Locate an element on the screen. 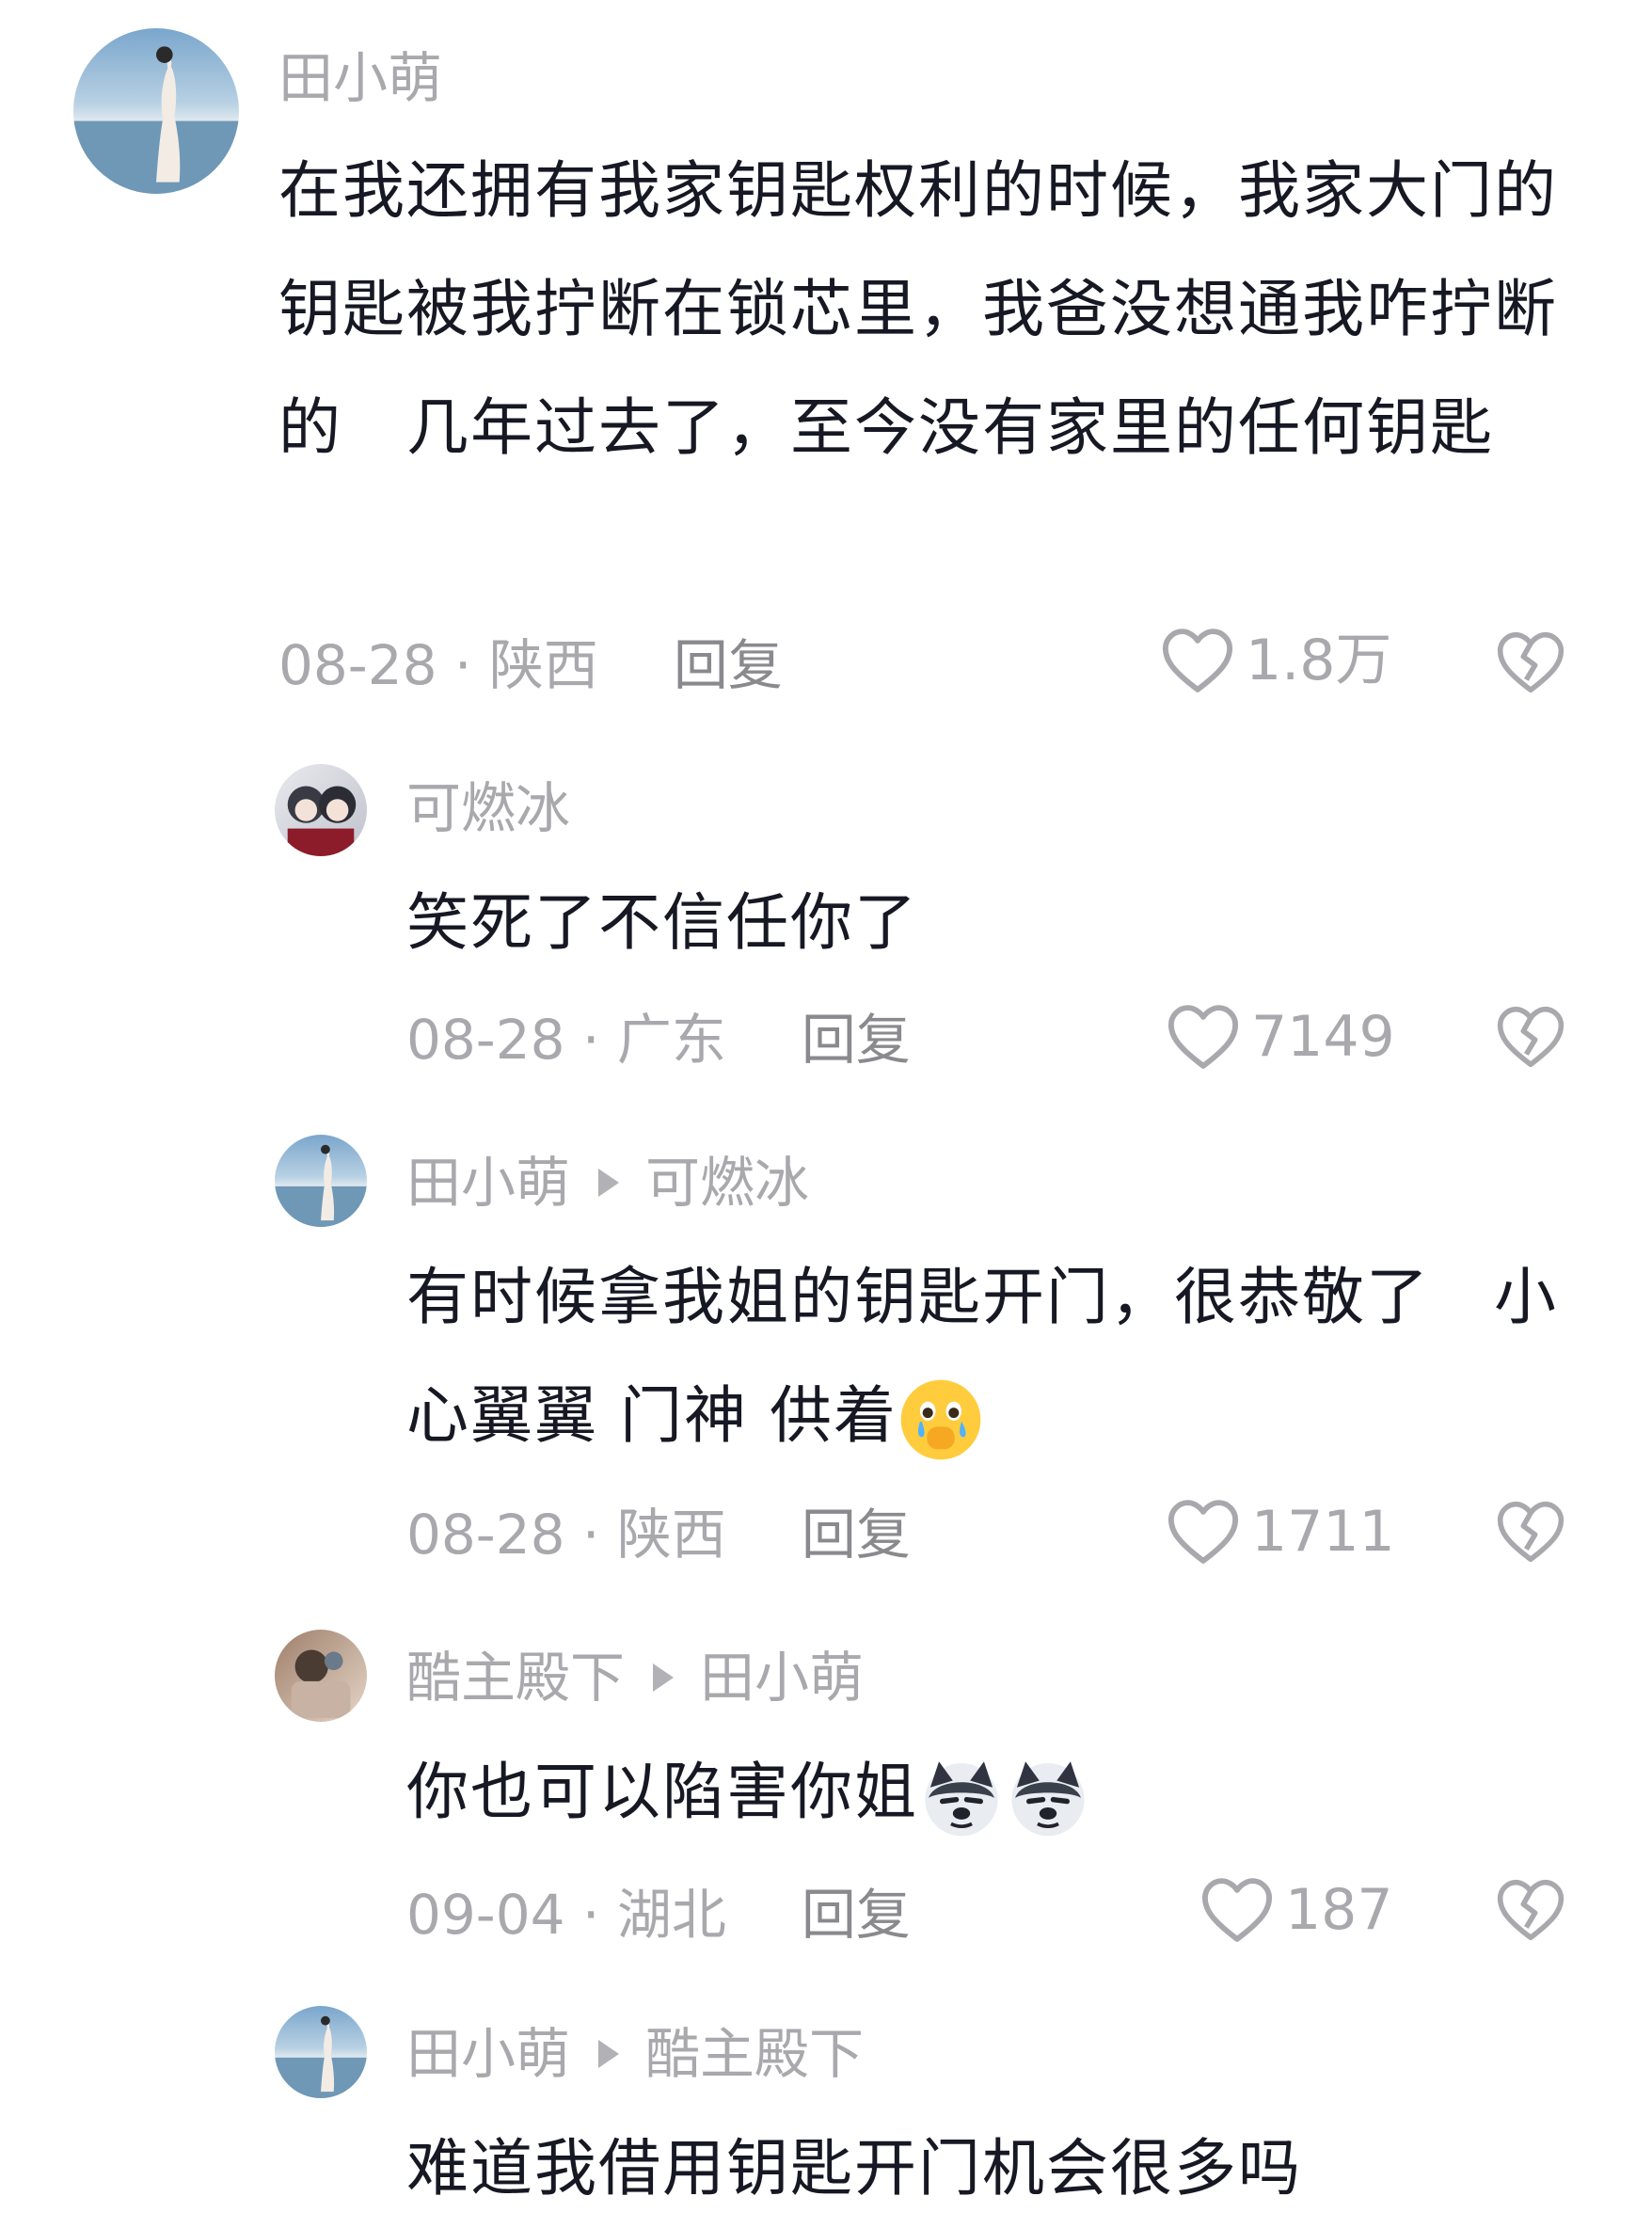 The image size is (1652, 2228). like-count: 1.8万 is located at coordinates (1319, 660).